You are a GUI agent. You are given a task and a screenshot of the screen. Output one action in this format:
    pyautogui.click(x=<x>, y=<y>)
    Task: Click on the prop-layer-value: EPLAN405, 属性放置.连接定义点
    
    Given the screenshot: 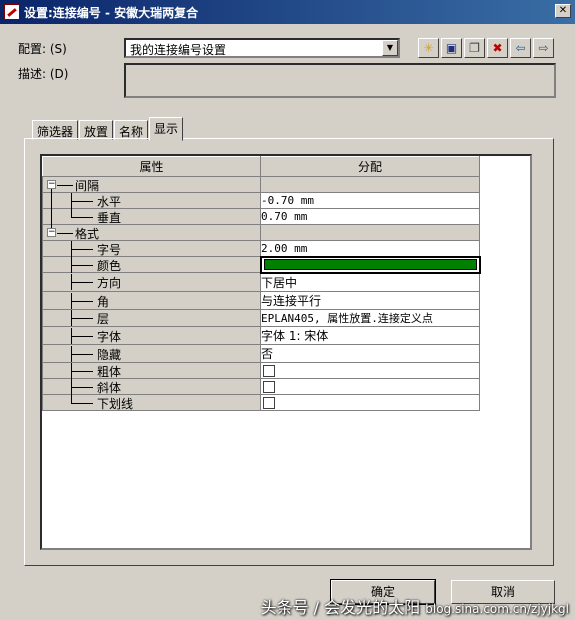 What is the action you would take?
    pyautogui.click(x=370, y=317)
    